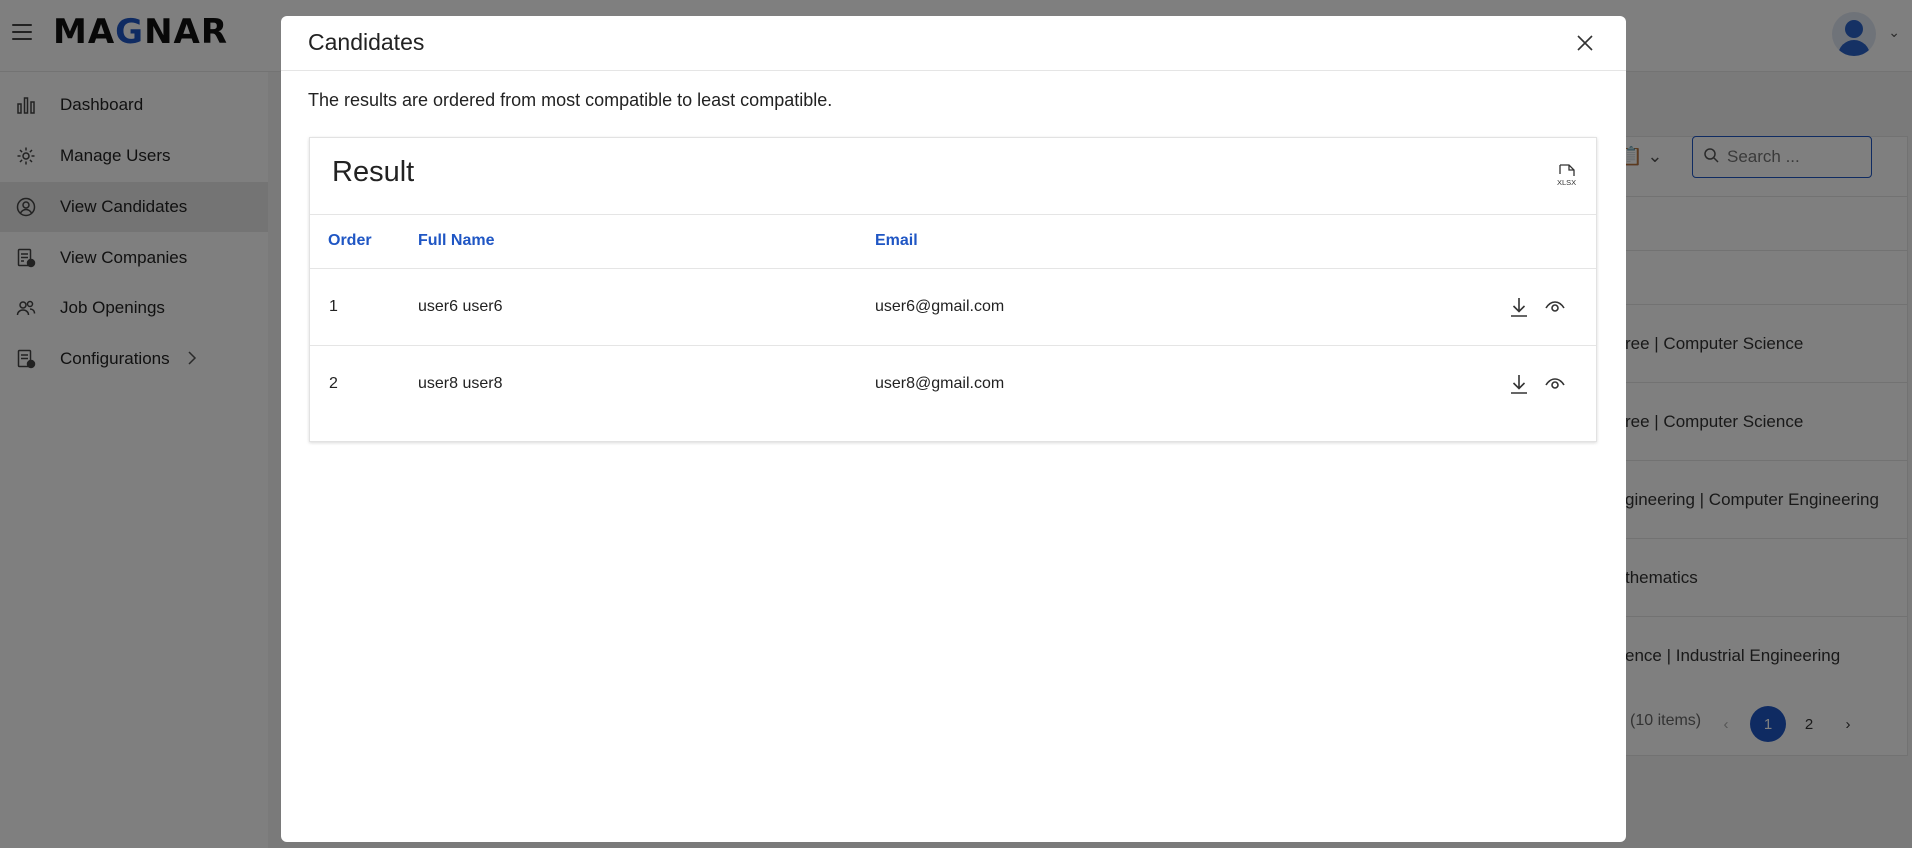  What do you see at coordinates (1585, 43) in the screenshot?
I see `close-icon` at bounding box center [1585, 43].